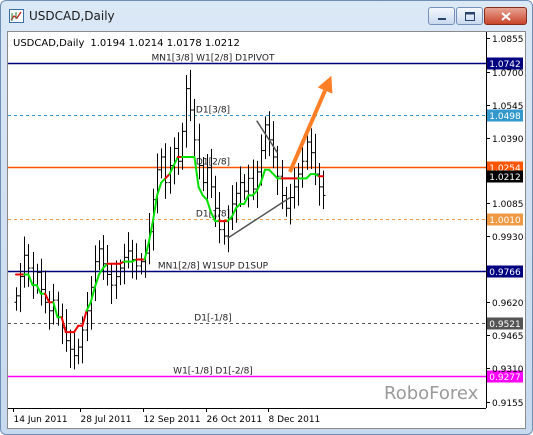  What do you see at coordinates (508, 304) in the screenshot?
I see `y-tick-label: 0.9620` at bounding box center [508, 304].